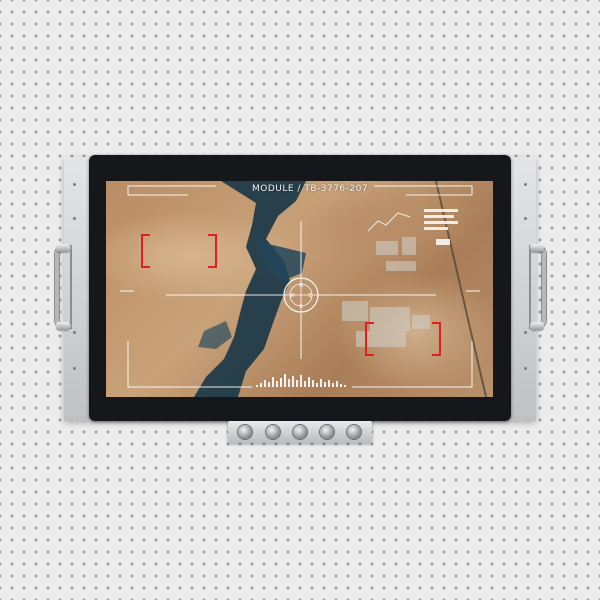 Image resolution: width=600 pixels, height=600 pixels. What do you see at coordinates (301, 286) in the screenshot?
I see `compass-north: N` at bounding box center [301, 286].